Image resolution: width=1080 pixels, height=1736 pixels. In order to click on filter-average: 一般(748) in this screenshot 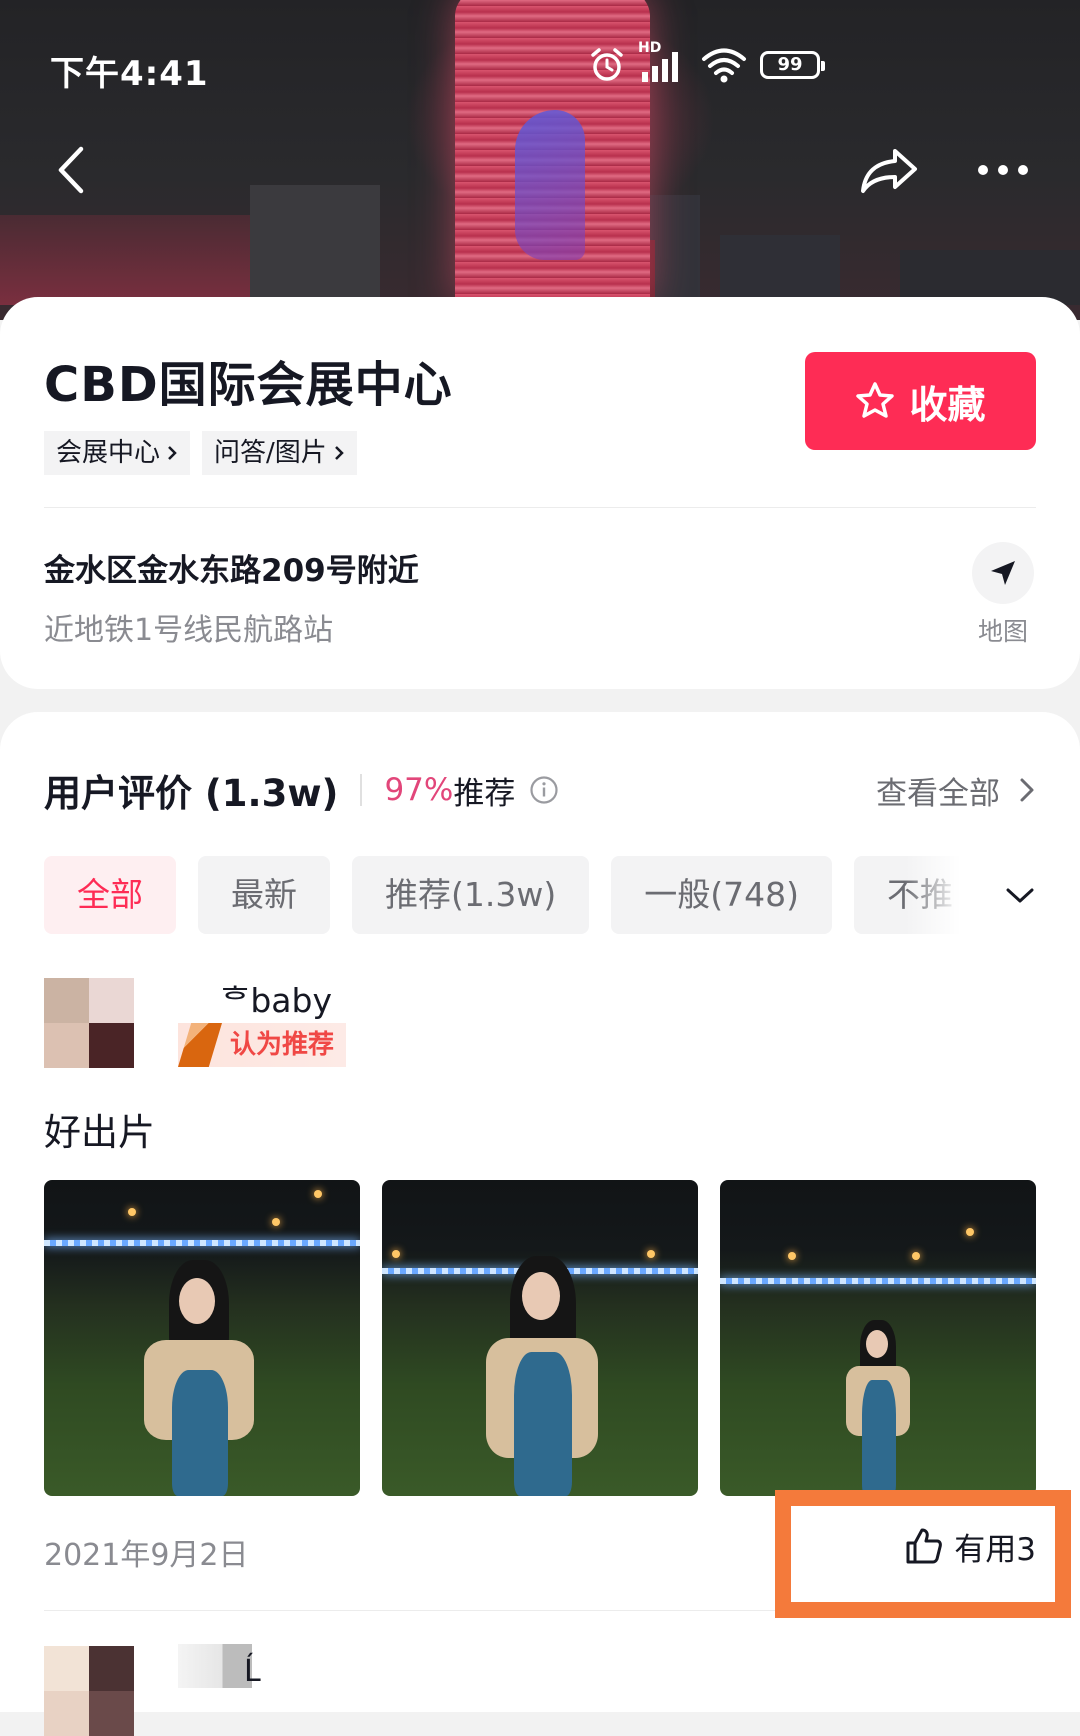, I will do `click(721, 895)`.